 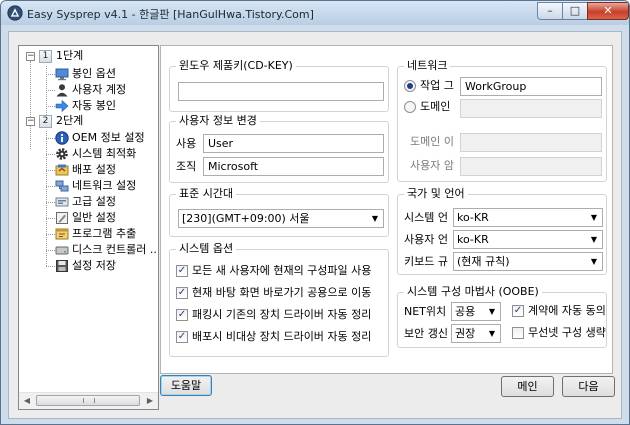 I want to click on user-name-input: User, so click(x=293, y=143).